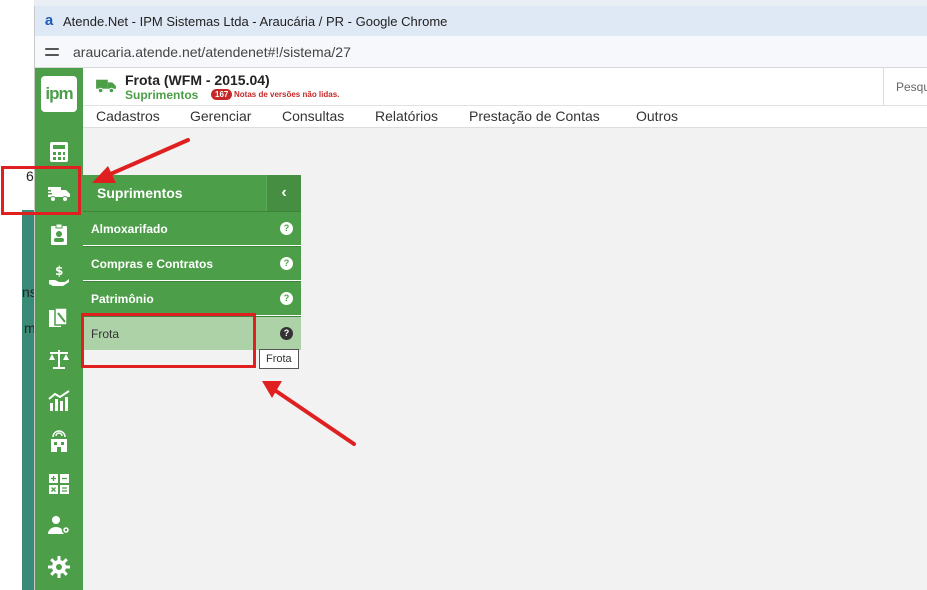  What do you see at coordinates (59, 442) in the screenshot?
I see `building-icon` at bounding box center [59, 442].